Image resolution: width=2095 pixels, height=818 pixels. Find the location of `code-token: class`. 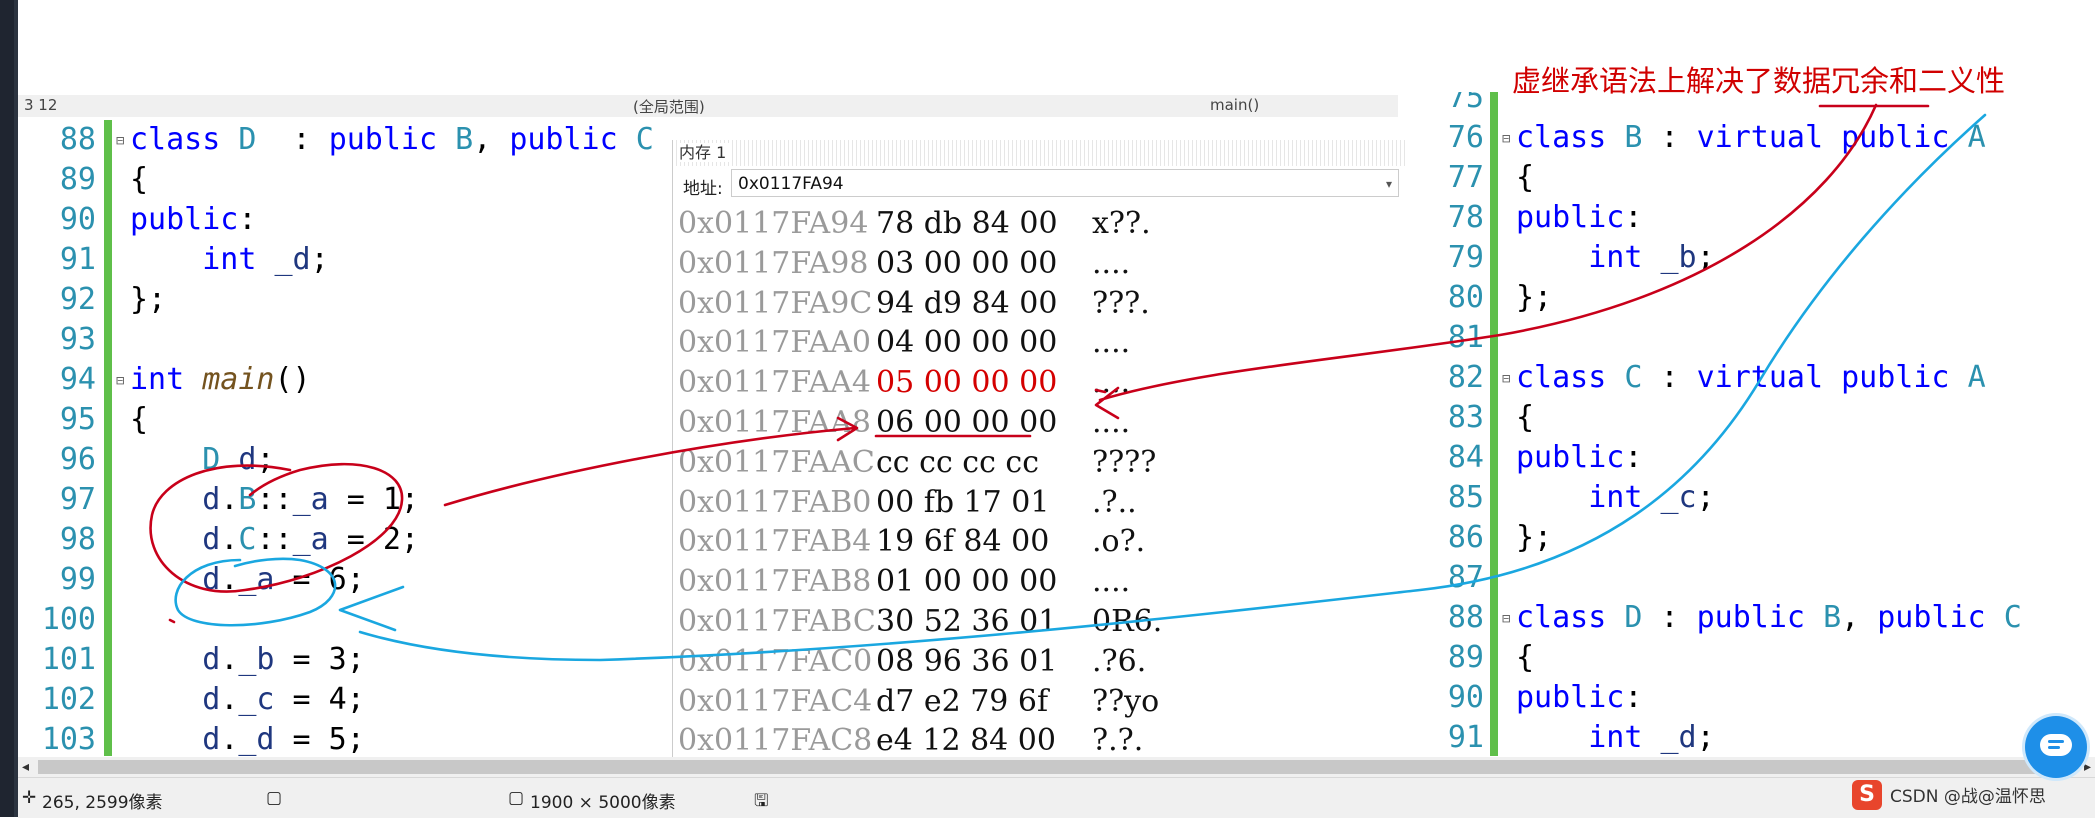

code-token: class is located at coordinates (1570, 617).